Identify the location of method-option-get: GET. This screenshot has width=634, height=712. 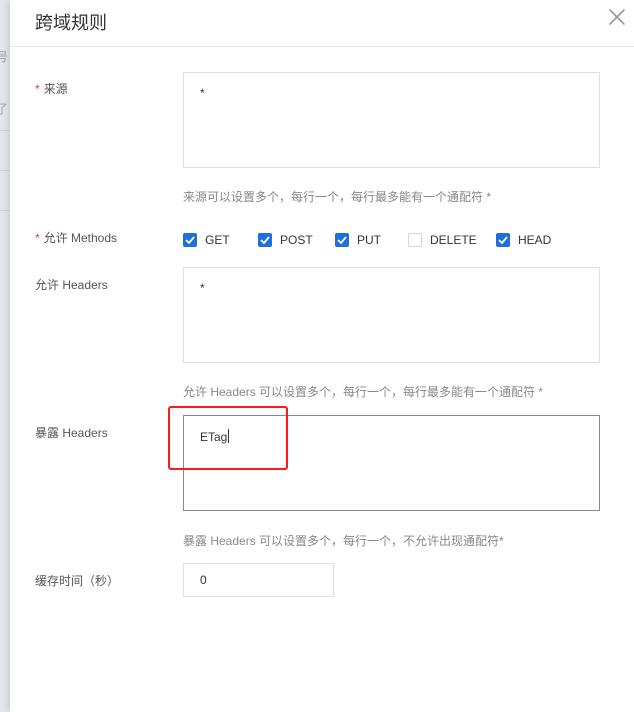
(206, 240).